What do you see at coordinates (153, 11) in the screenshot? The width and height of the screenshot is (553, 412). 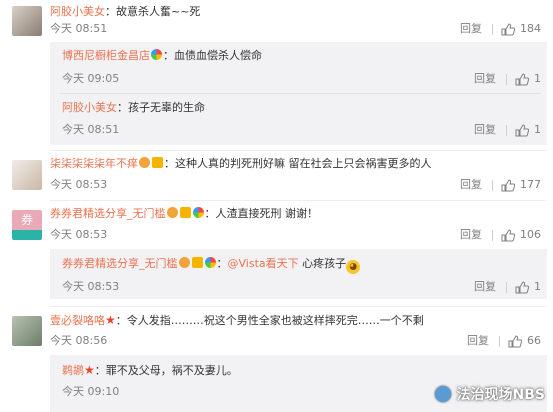 I see `comment-text: ：故意杀人奮~~死` at bounding box center [153, 11].